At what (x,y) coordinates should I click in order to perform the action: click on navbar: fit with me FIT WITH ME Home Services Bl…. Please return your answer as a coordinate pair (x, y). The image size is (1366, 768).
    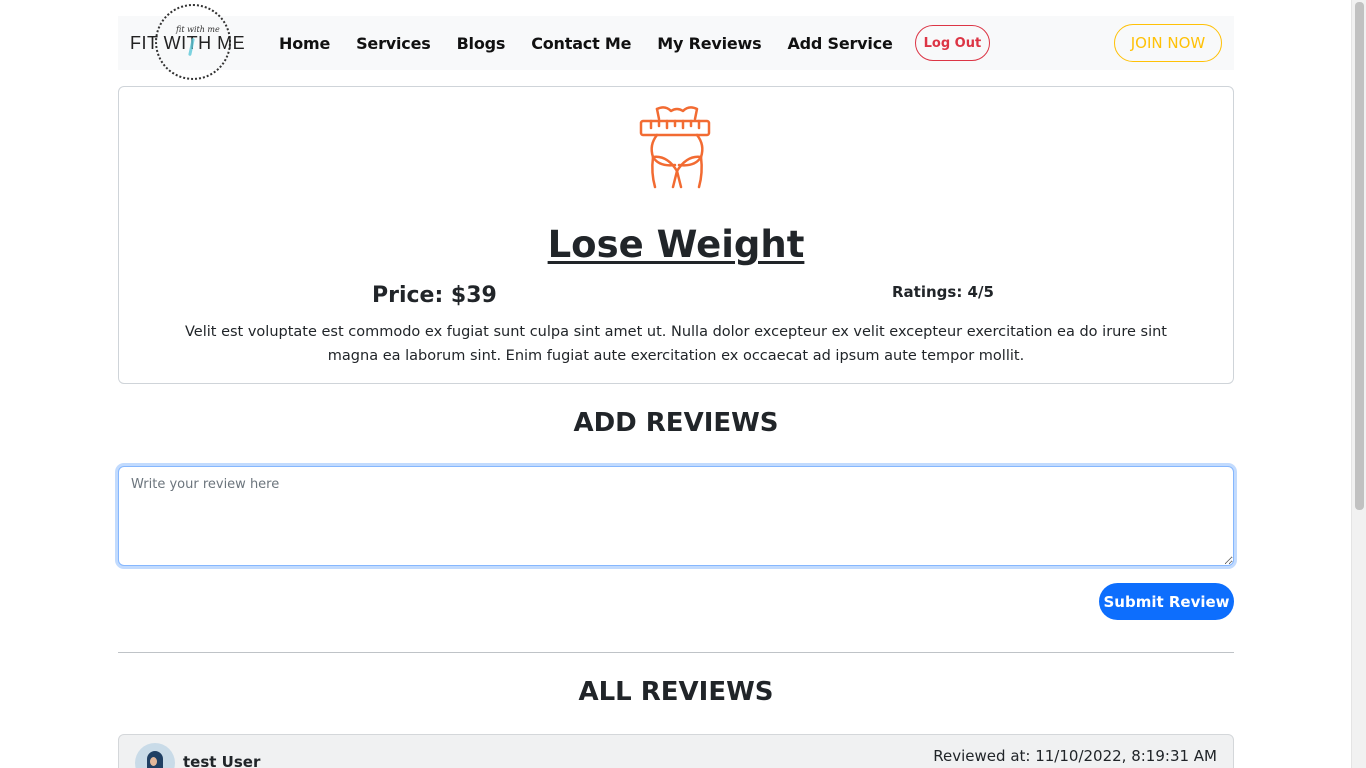
    Looking at the image, I should click on (676, 42).